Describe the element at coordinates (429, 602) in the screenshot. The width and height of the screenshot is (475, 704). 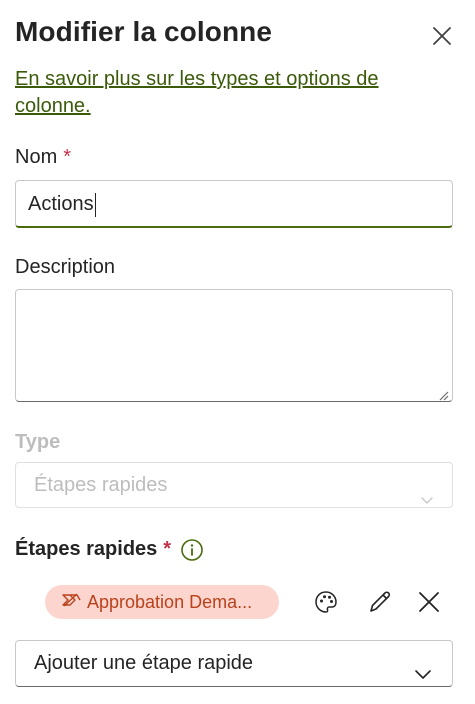
I see `remove-icon` at that location.